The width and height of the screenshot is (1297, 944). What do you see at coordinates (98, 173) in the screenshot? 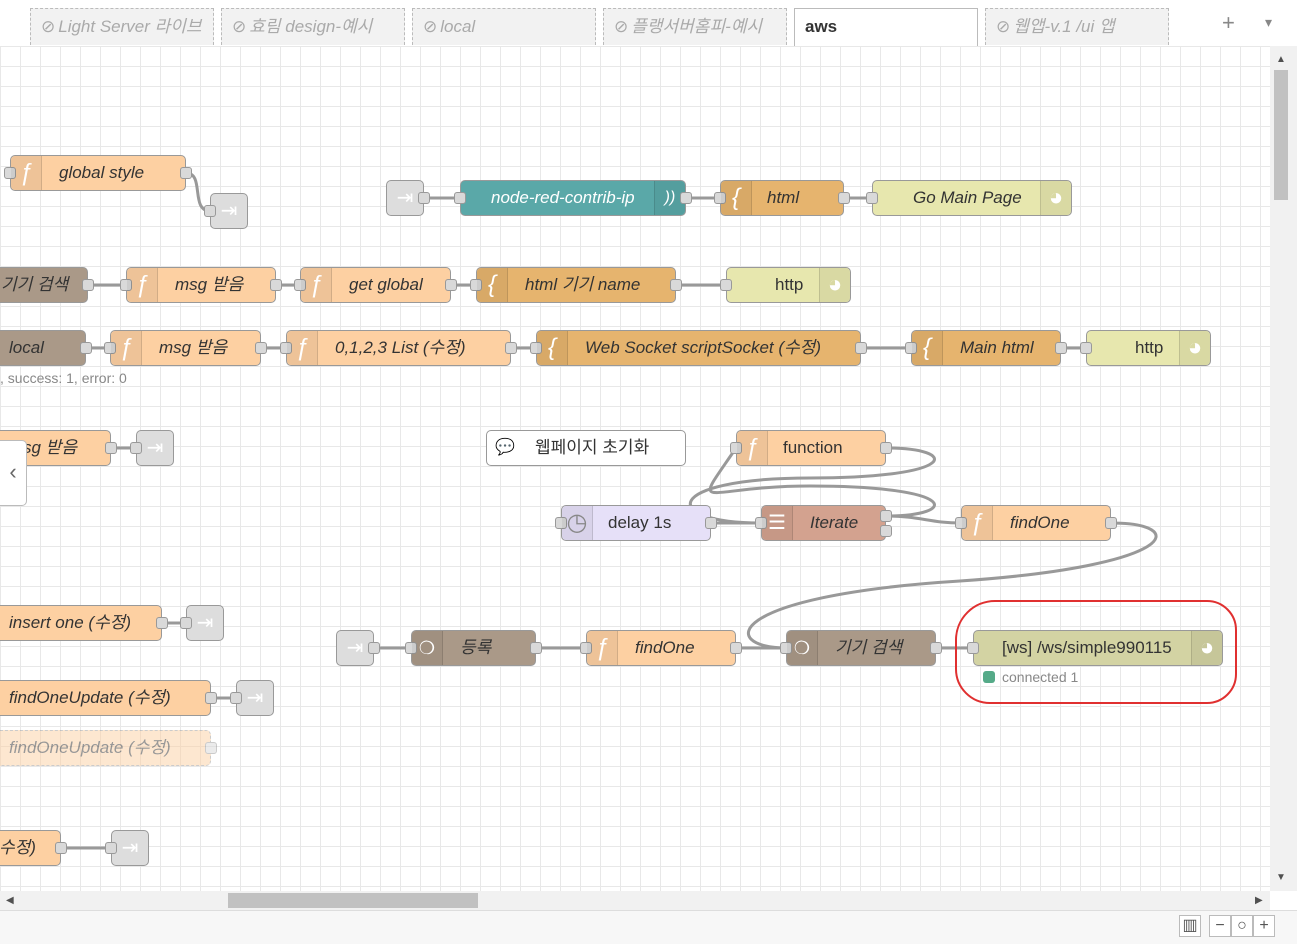
I see `function-node-global-style: ƒ global style` at bounding box center [98, 173].